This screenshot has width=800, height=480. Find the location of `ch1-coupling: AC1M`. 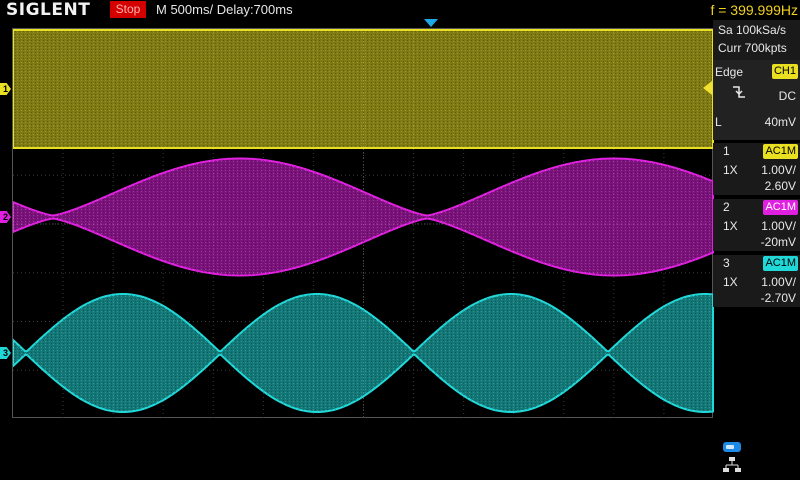

ch1-coupling: AC1M is located at coordinates (780, 151).